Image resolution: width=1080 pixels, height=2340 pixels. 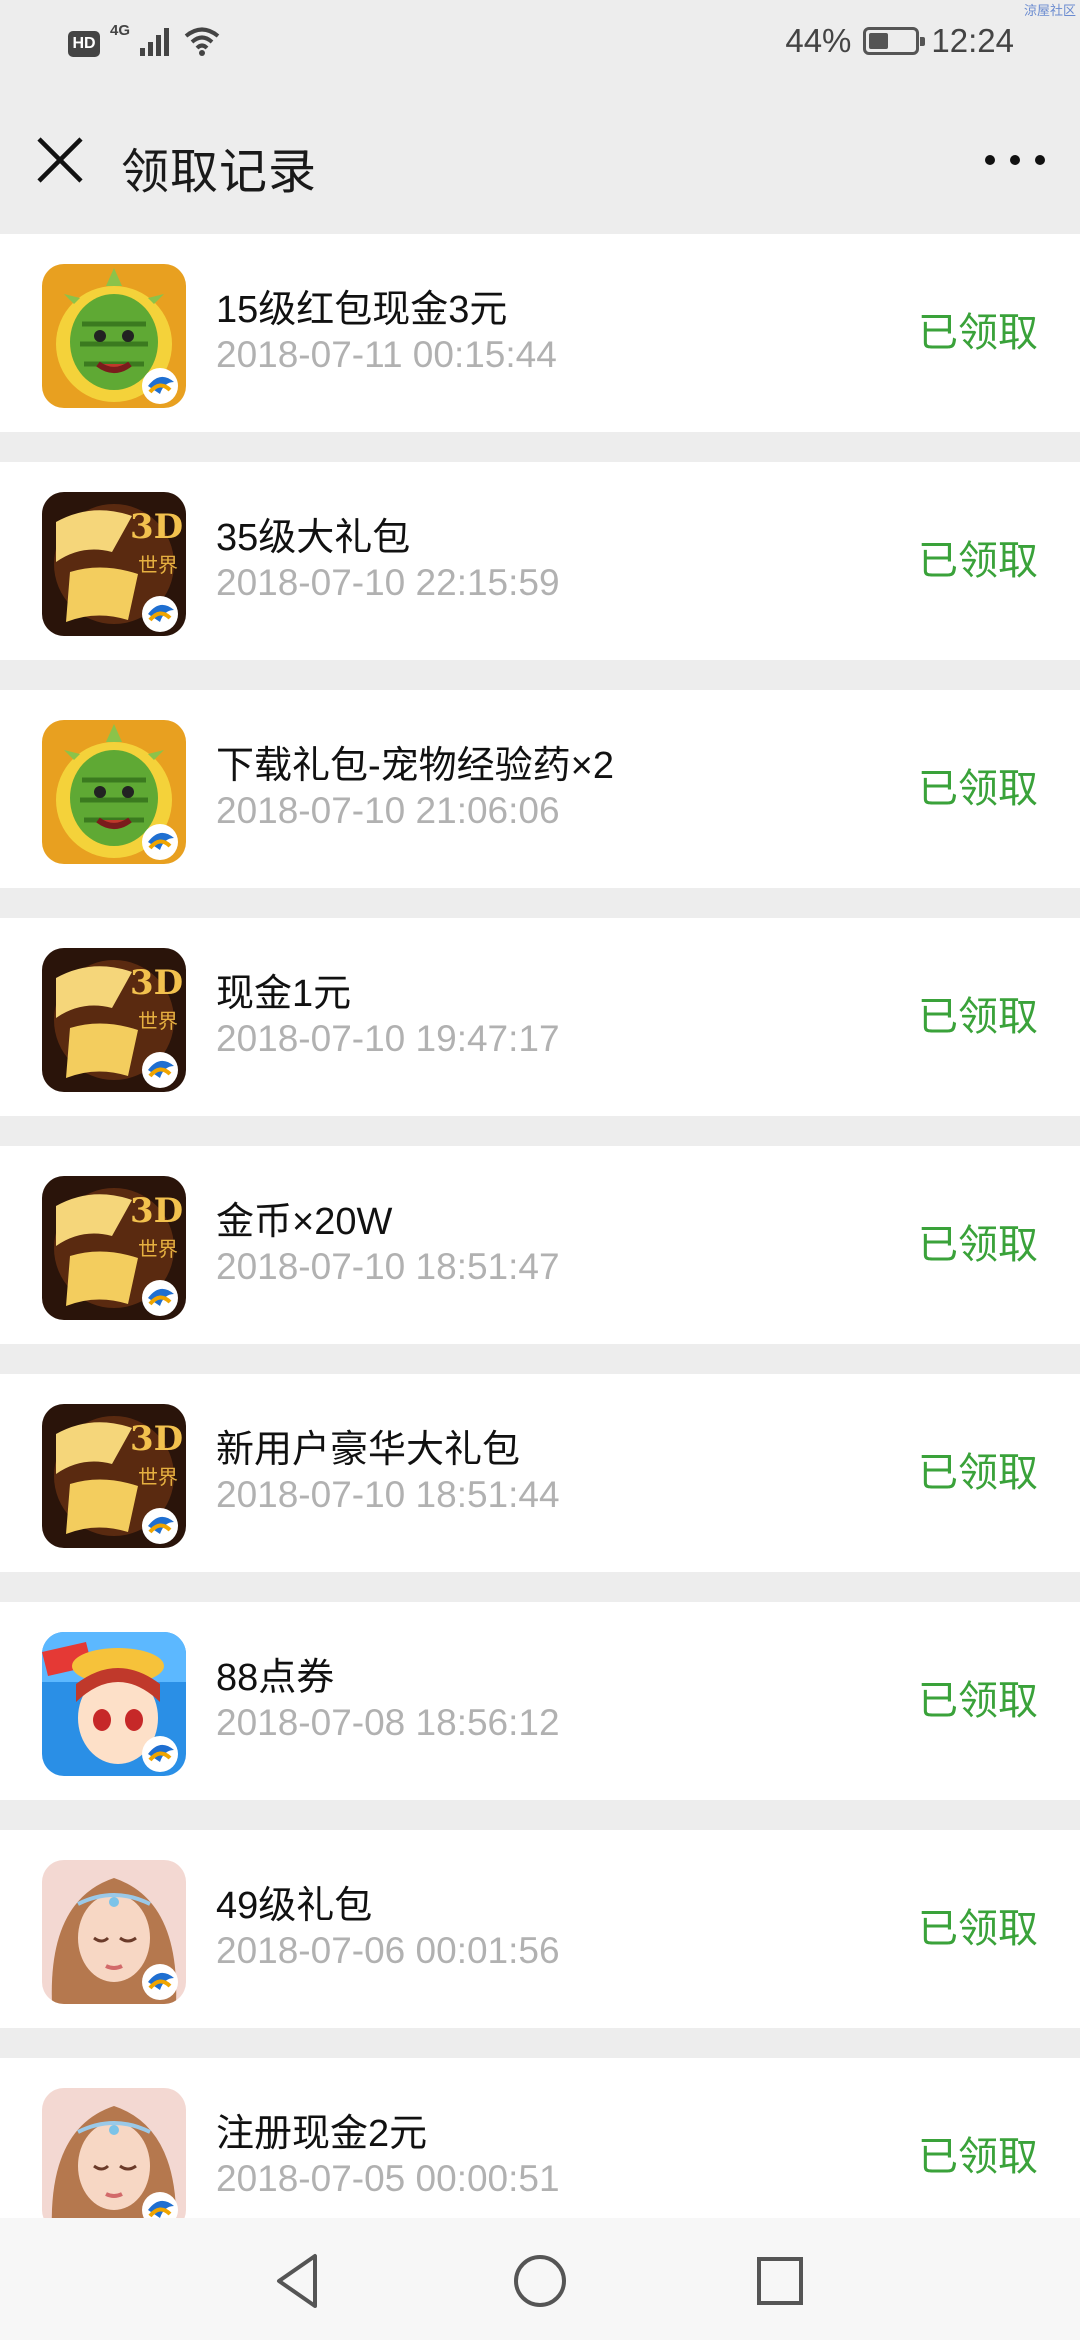 I want to click on record-title: 15级红包现金3元, so click(x=362, y=310).